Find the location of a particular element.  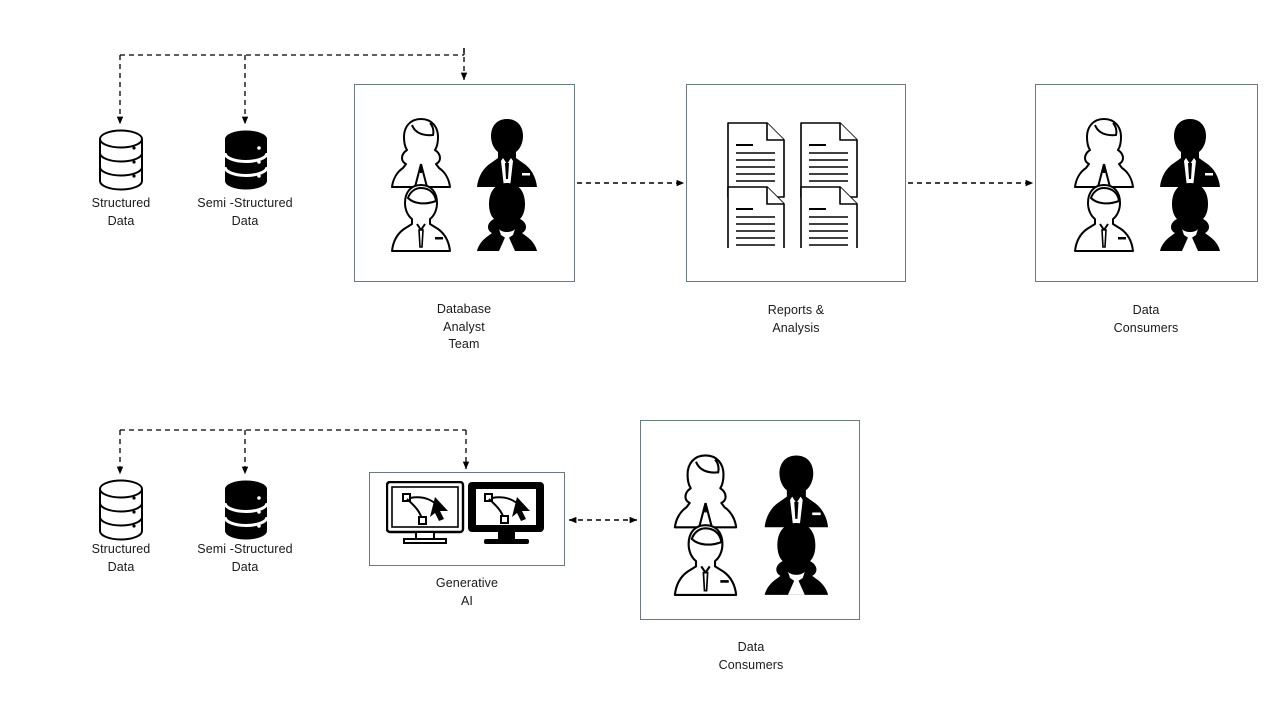

data-consumers-bottom-box is located at coordinates (750, 520).